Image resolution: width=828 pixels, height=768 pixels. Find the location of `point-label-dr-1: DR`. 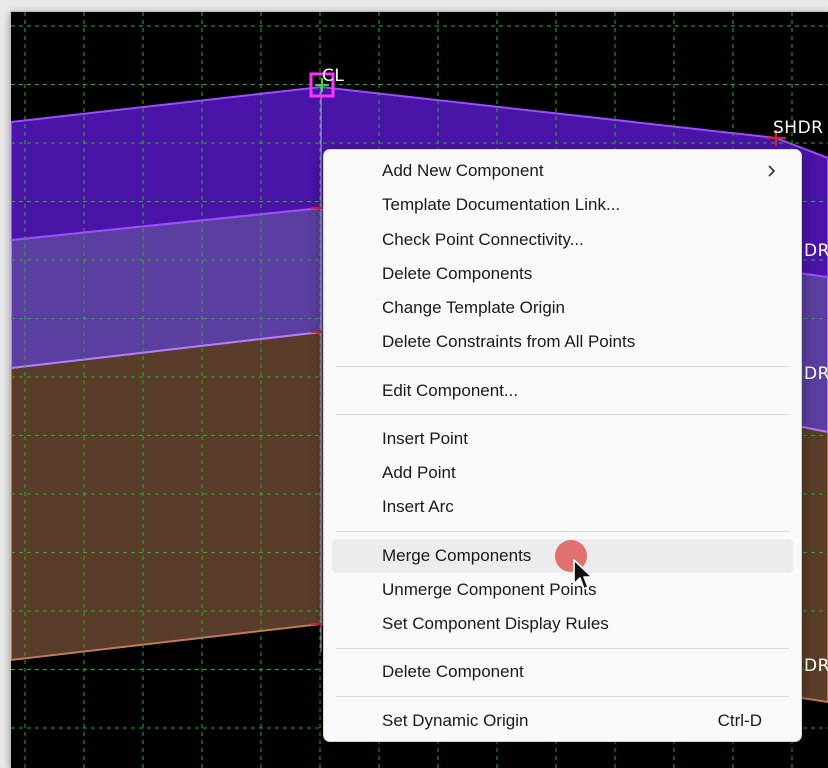

point-label-dr-1: DR is located at coordinates (816, 251).